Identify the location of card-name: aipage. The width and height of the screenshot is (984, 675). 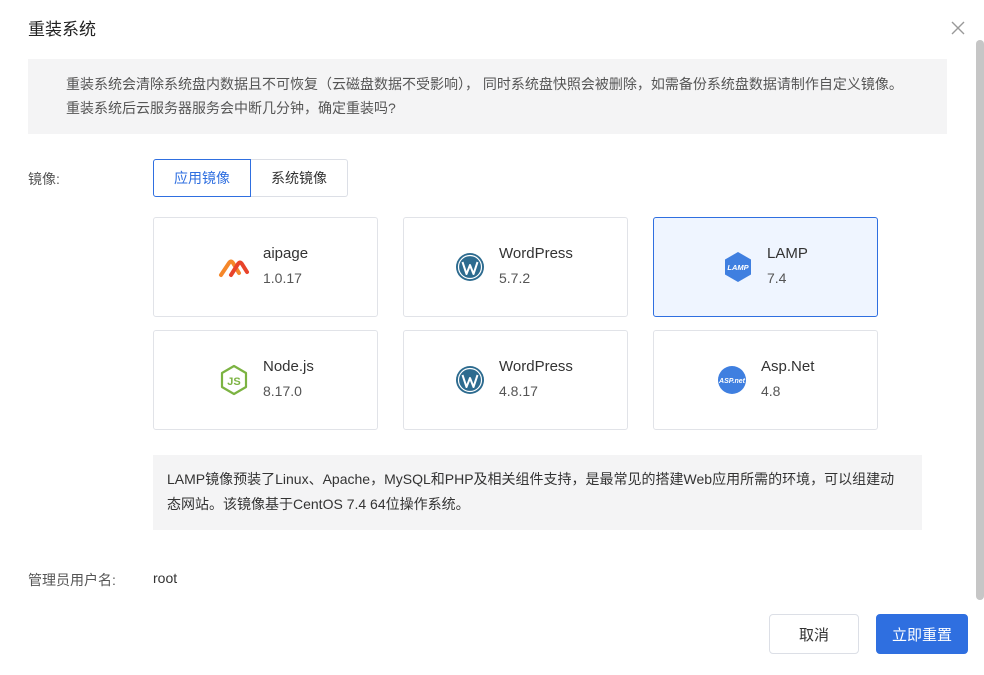
(286, 253).